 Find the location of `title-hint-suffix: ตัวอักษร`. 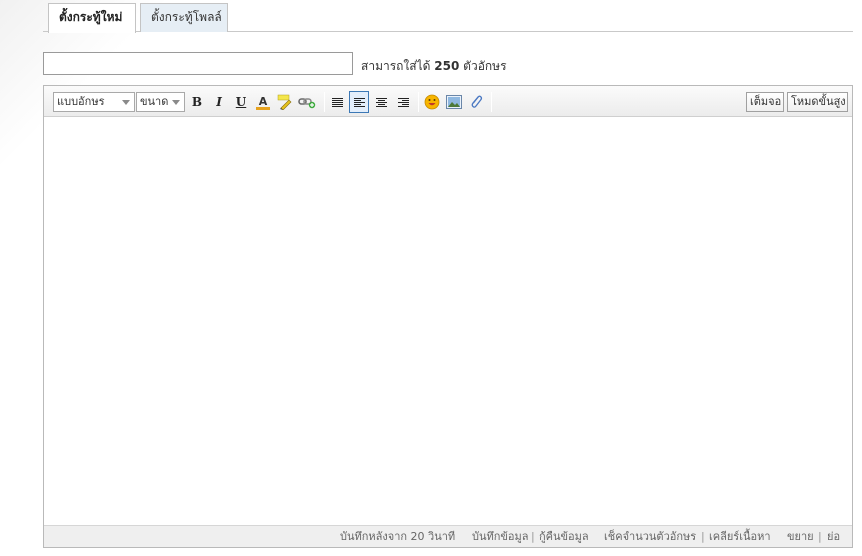

title-hint-suffix: ตัวอักษร is located at coordinates (485, 66).